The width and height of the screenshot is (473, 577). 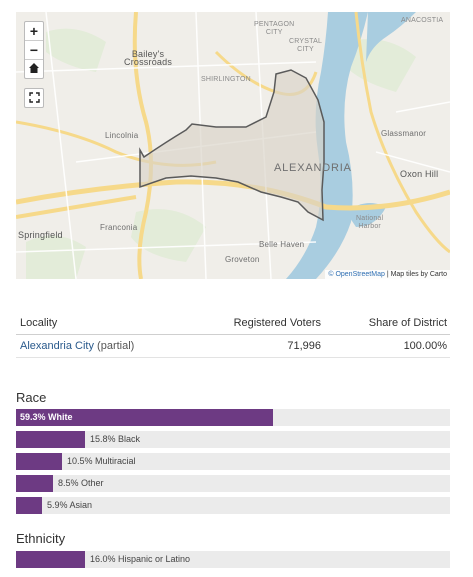 I want to click on fullscreen-icon, so click(x=34, y=98).